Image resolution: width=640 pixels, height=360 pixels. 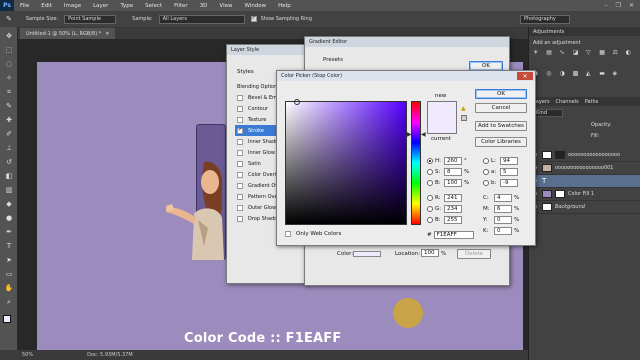 I want to click on healing-tool-icon: ✚, so click(x=9, y=120).